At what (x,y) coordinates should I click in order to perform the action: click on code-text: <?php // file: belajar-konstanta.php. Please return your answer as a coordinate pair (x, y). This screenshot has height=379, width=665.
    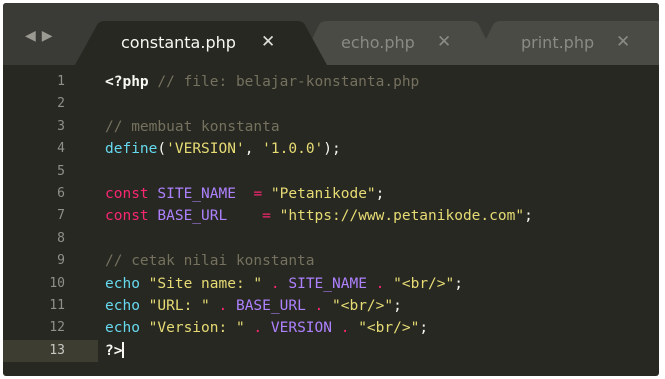
    Looking at the image, I should click on (262, 82).